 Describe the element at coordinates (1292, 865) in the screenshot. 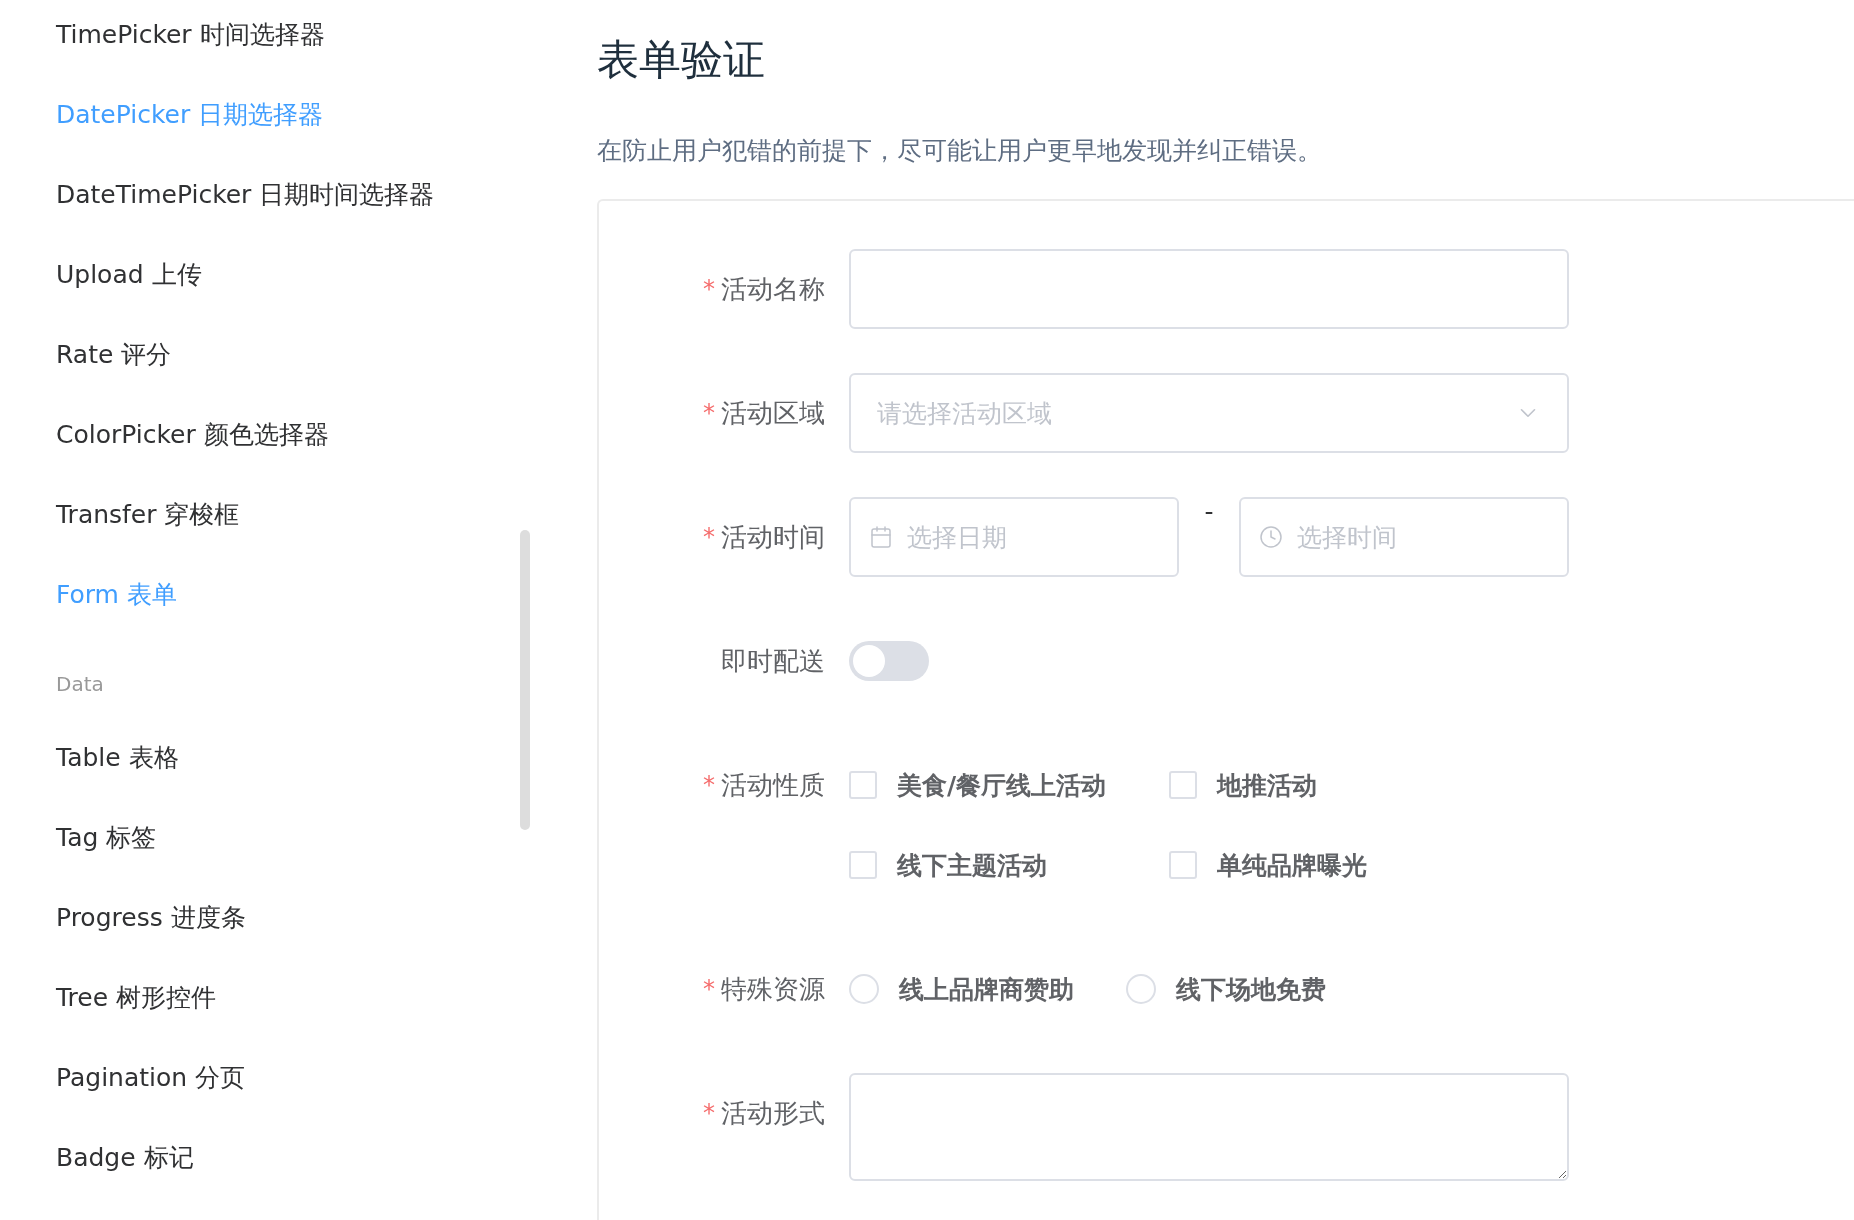

I see `checkbox-label: 单纯品牌曝光` at that location.